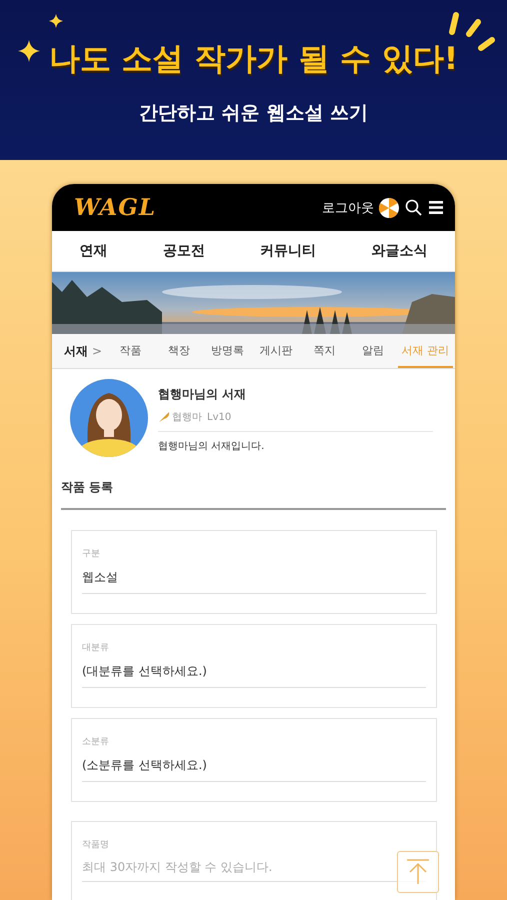 This screenshot has width=507, height=900. I want to click on author-name: 협행마, so click(187, 417).